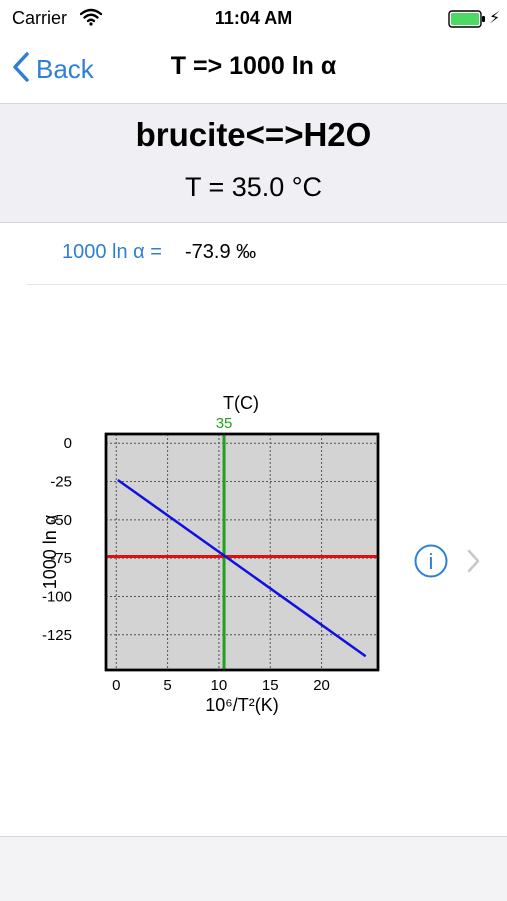 Image resolution: width=507 pixels, height=901 pixels. Describe the element at coordinates (61, 482) in the screenshot. I see `y-tick-label: -25` at that location.